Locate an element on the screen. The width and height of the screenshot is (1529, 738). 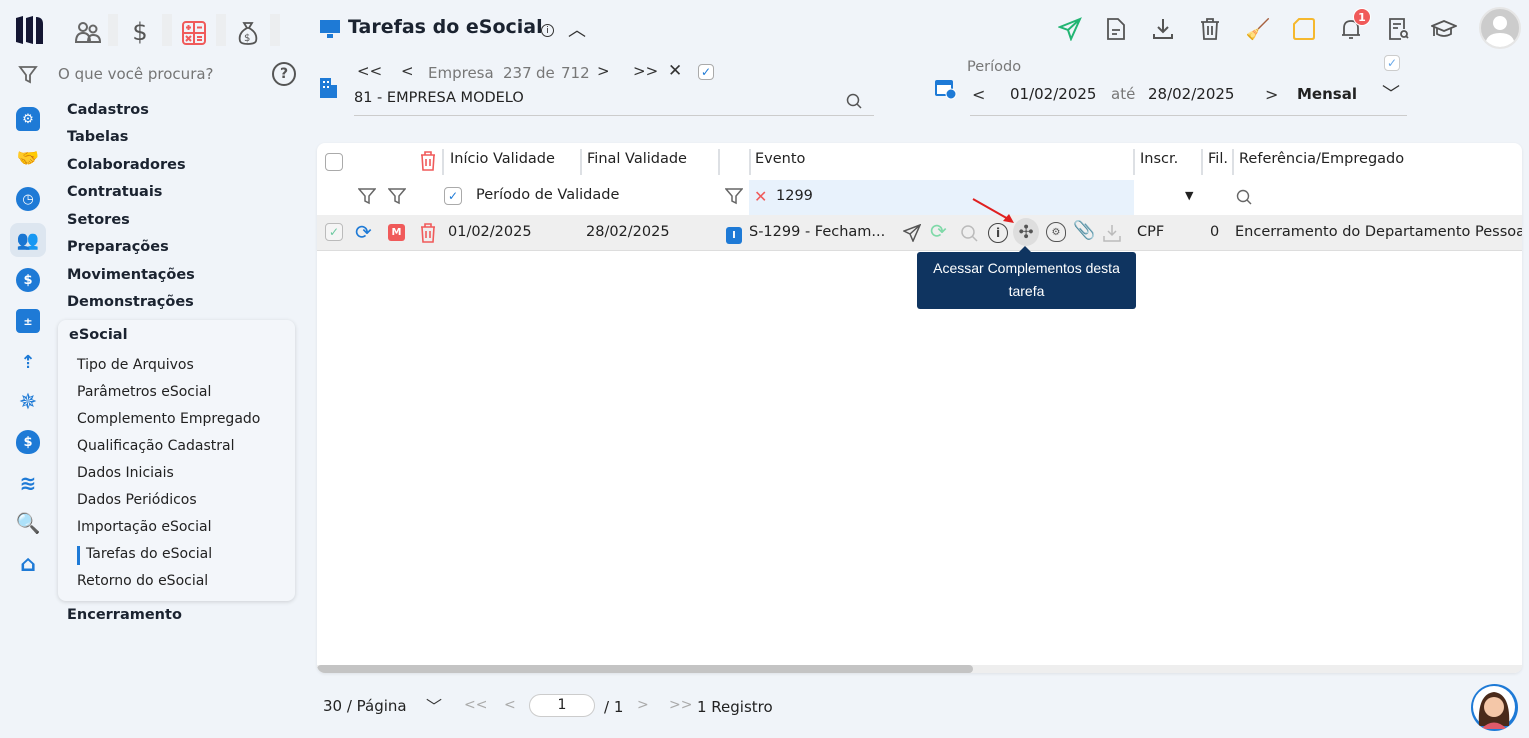
header-evento: Evento is located at coordinates (780, 159).